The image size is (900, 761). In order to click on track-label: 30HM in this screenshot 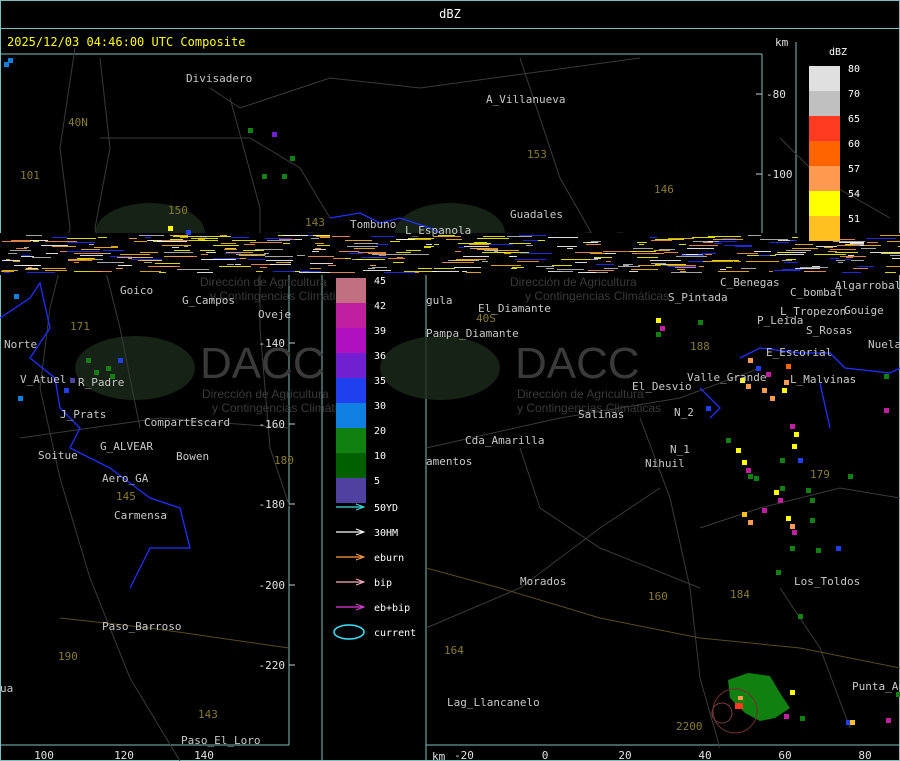, I will do `click(386, 533)`.